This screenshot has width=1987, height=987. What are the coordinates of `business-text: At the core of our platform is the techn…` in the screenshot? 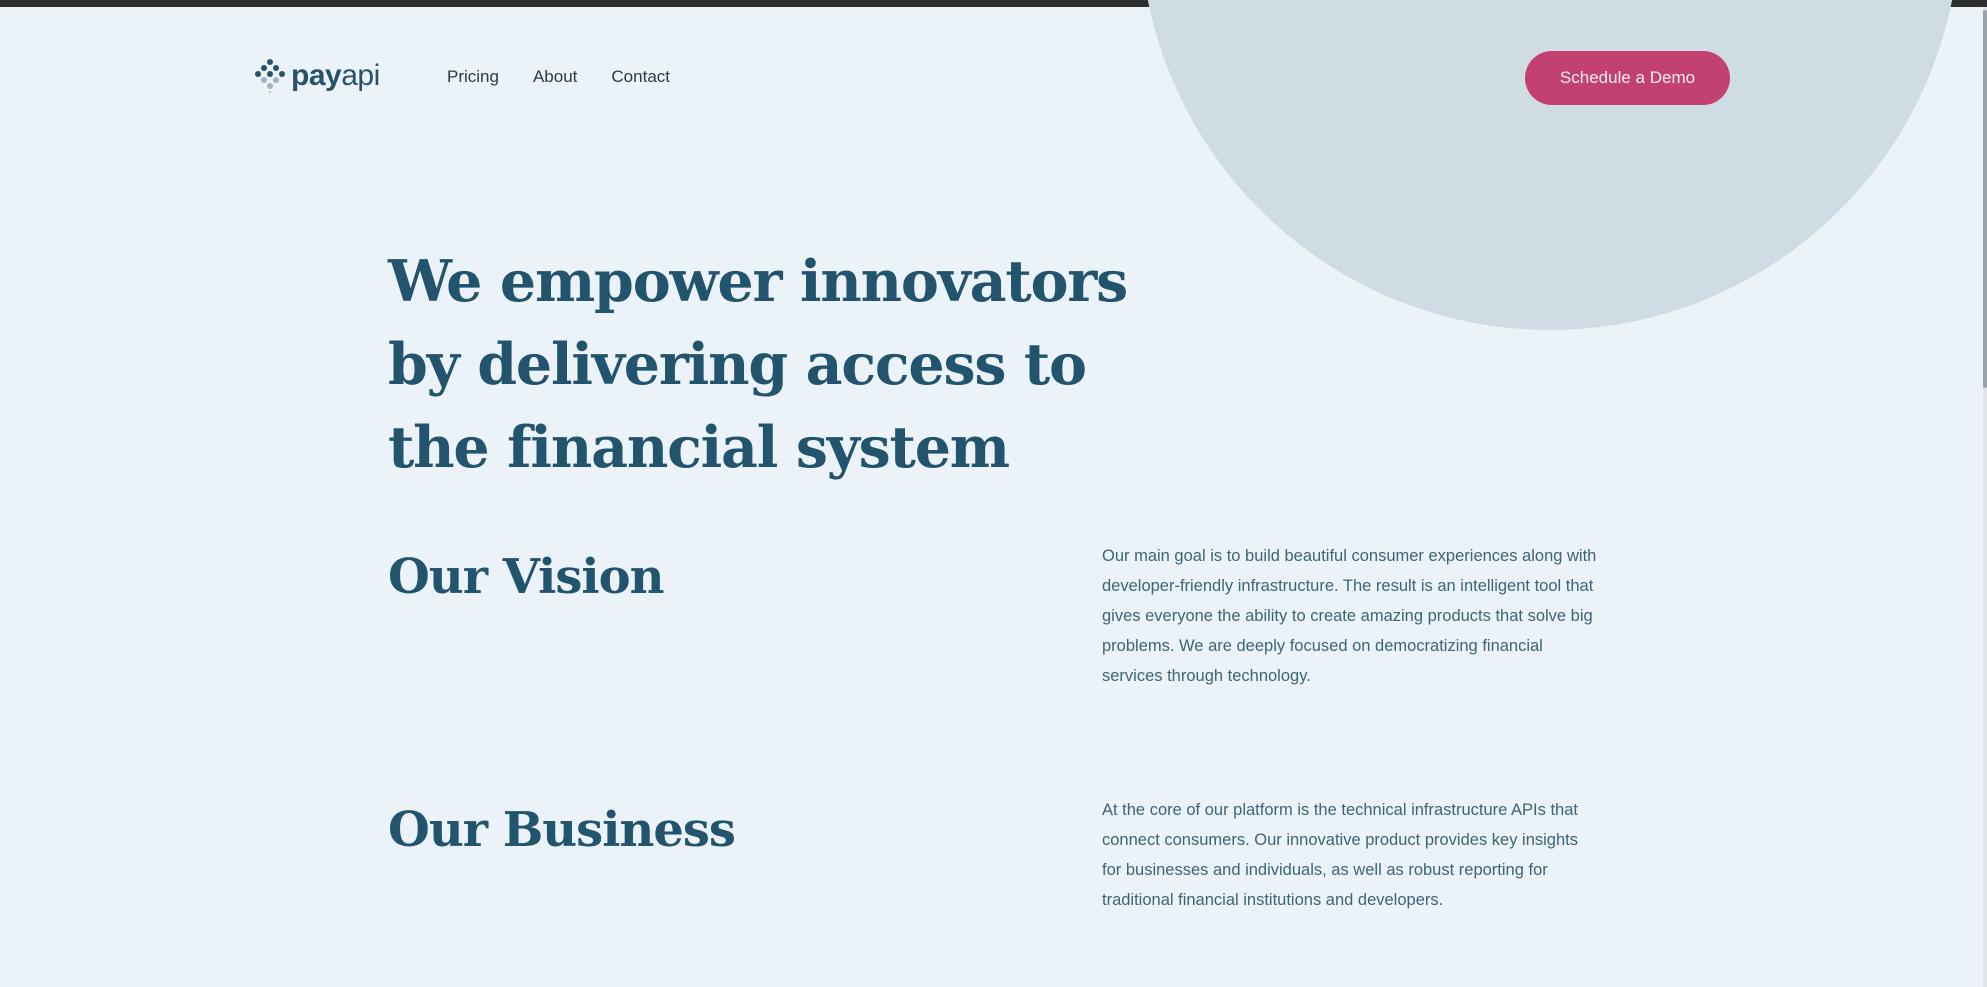 It's located at (1340, 855).